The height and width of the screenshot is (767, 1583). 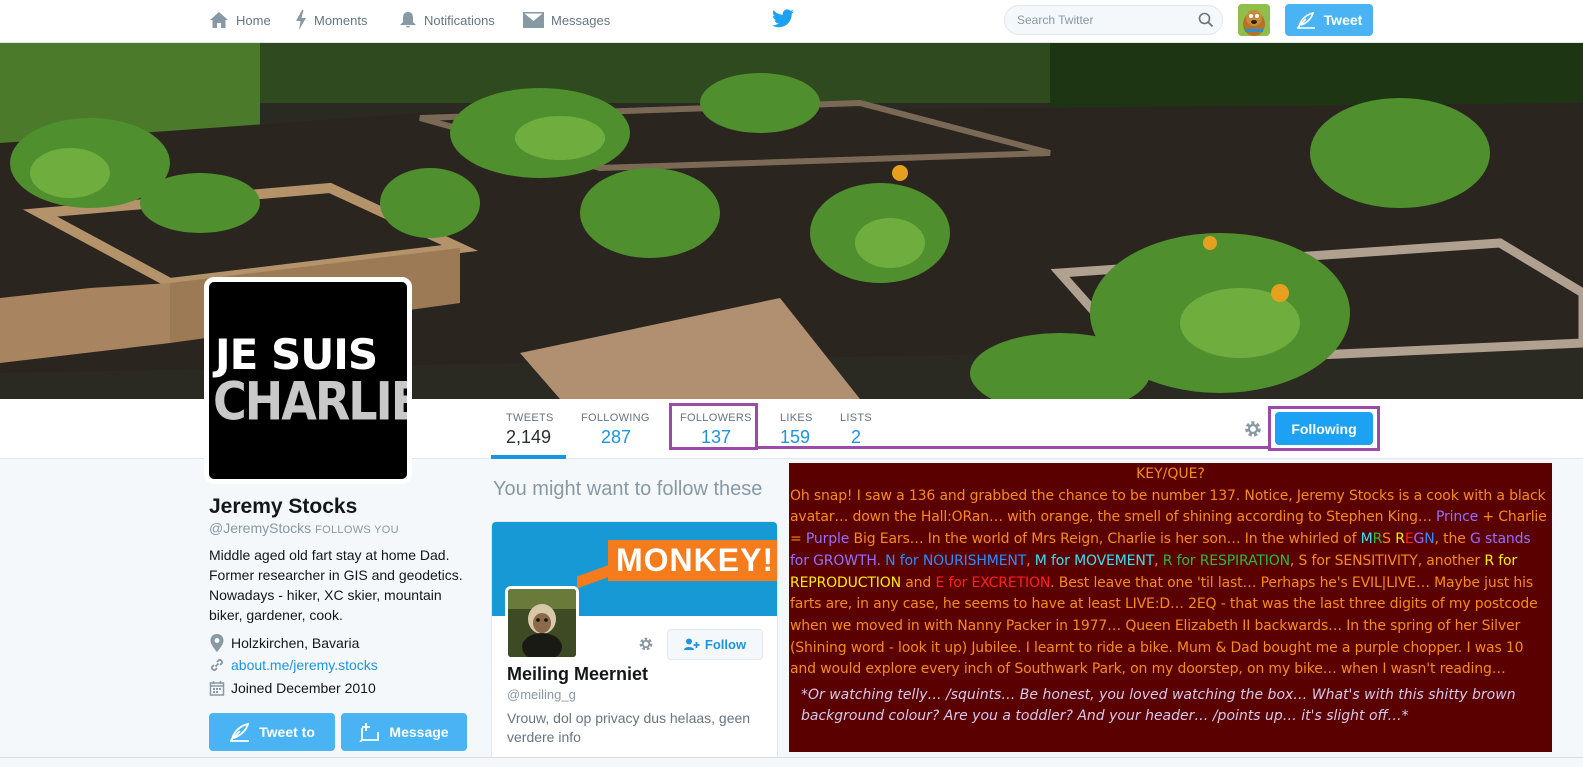 I want to click on stat-lists-value: 2, so click(x=856, y=437).